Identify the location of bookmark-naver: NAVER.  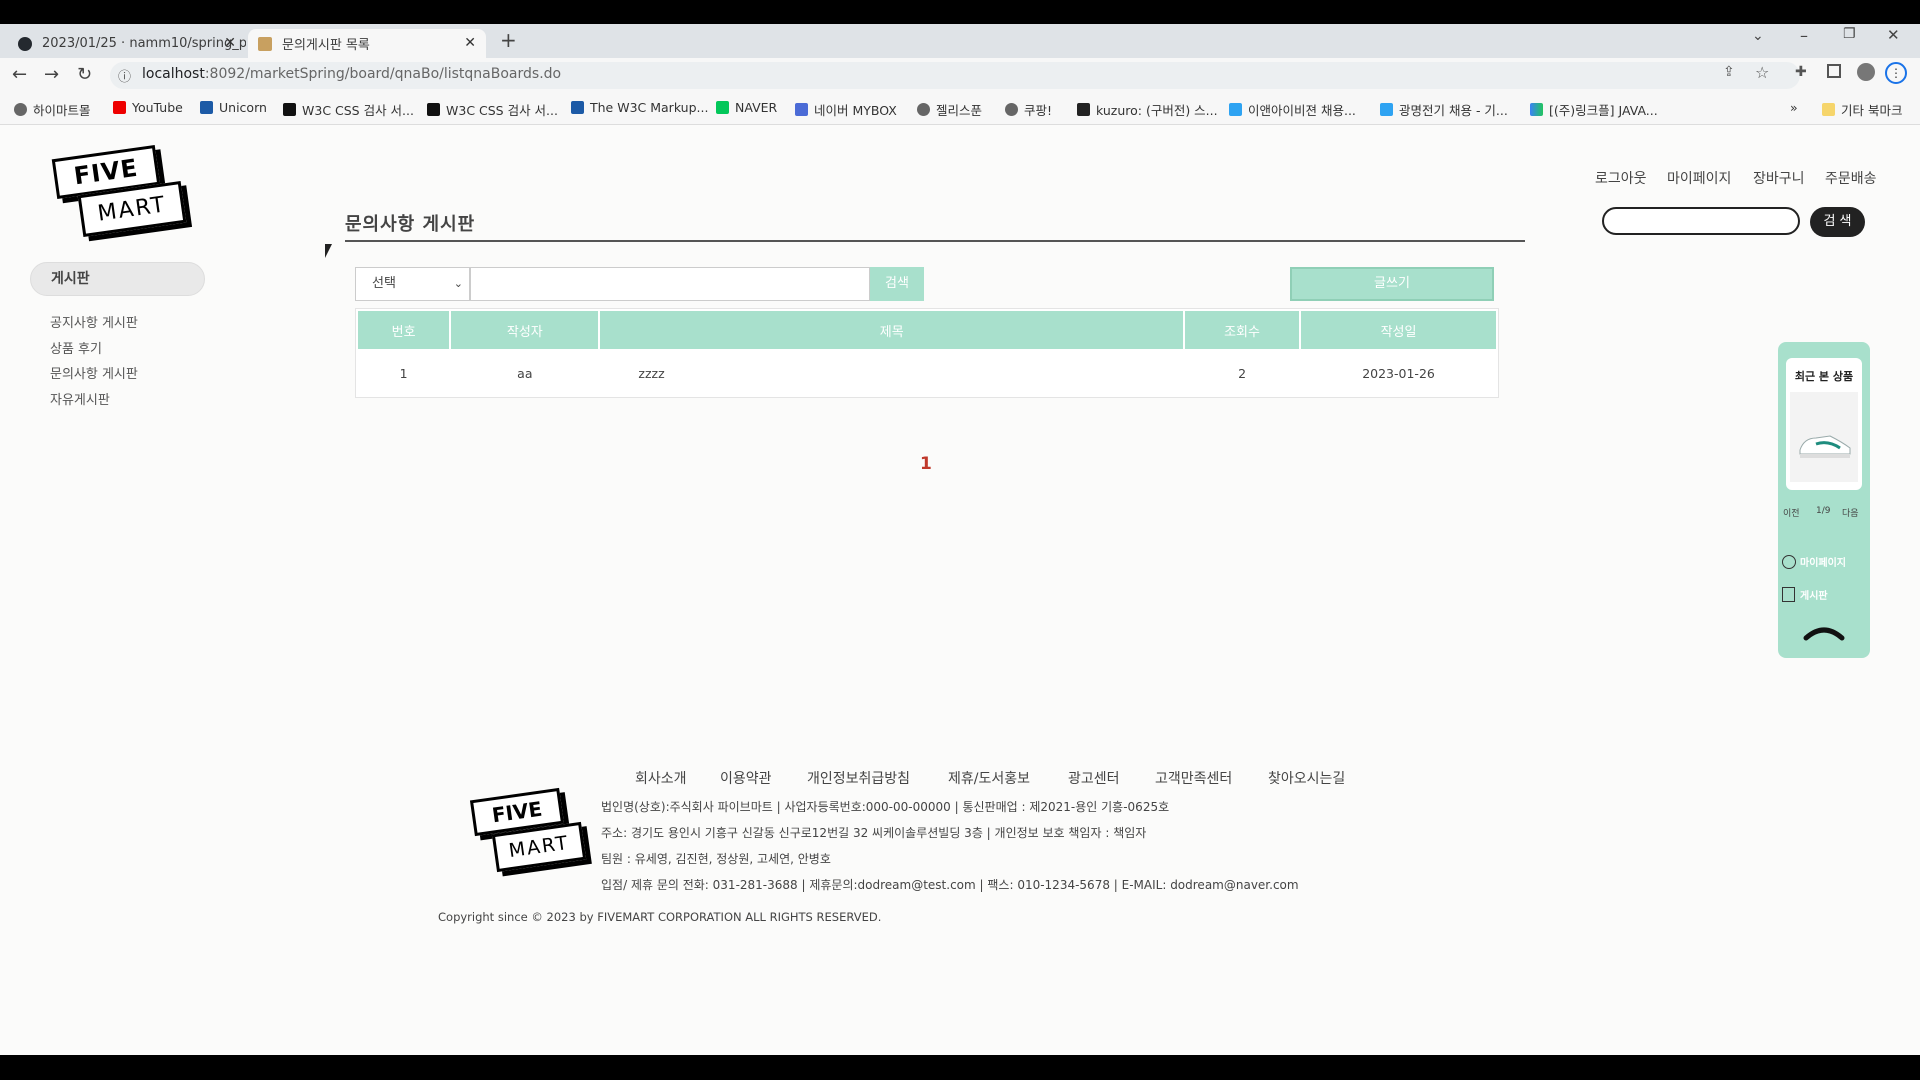
(746, 107).